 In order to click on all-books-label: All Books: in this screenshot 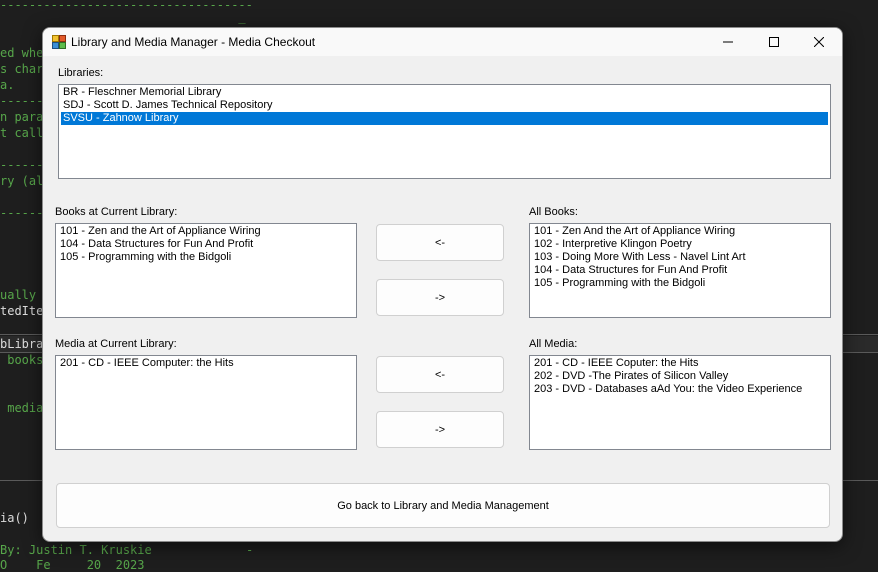, I will do `click(553, 212)`.